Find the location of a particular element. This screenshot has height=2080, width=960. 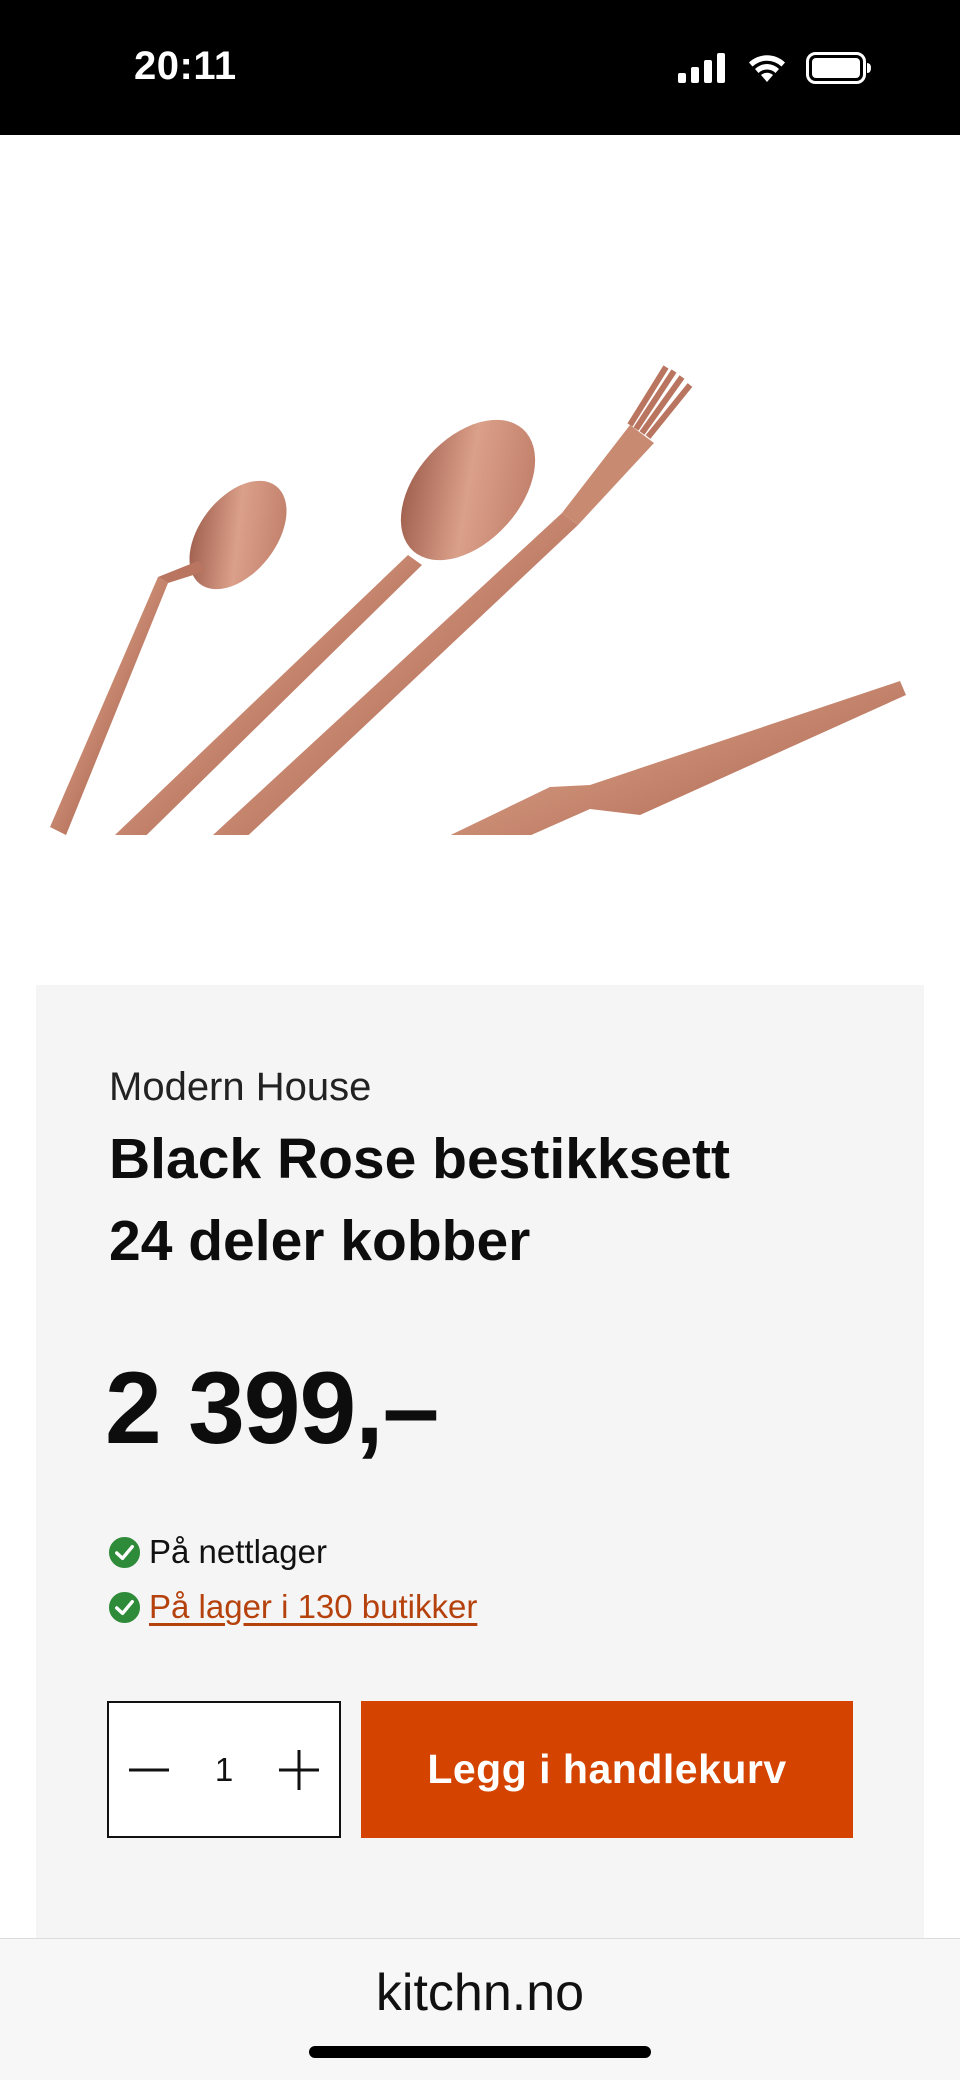

stock-stores: På lager i 130 butikker is located at coordinates (292, 1607).